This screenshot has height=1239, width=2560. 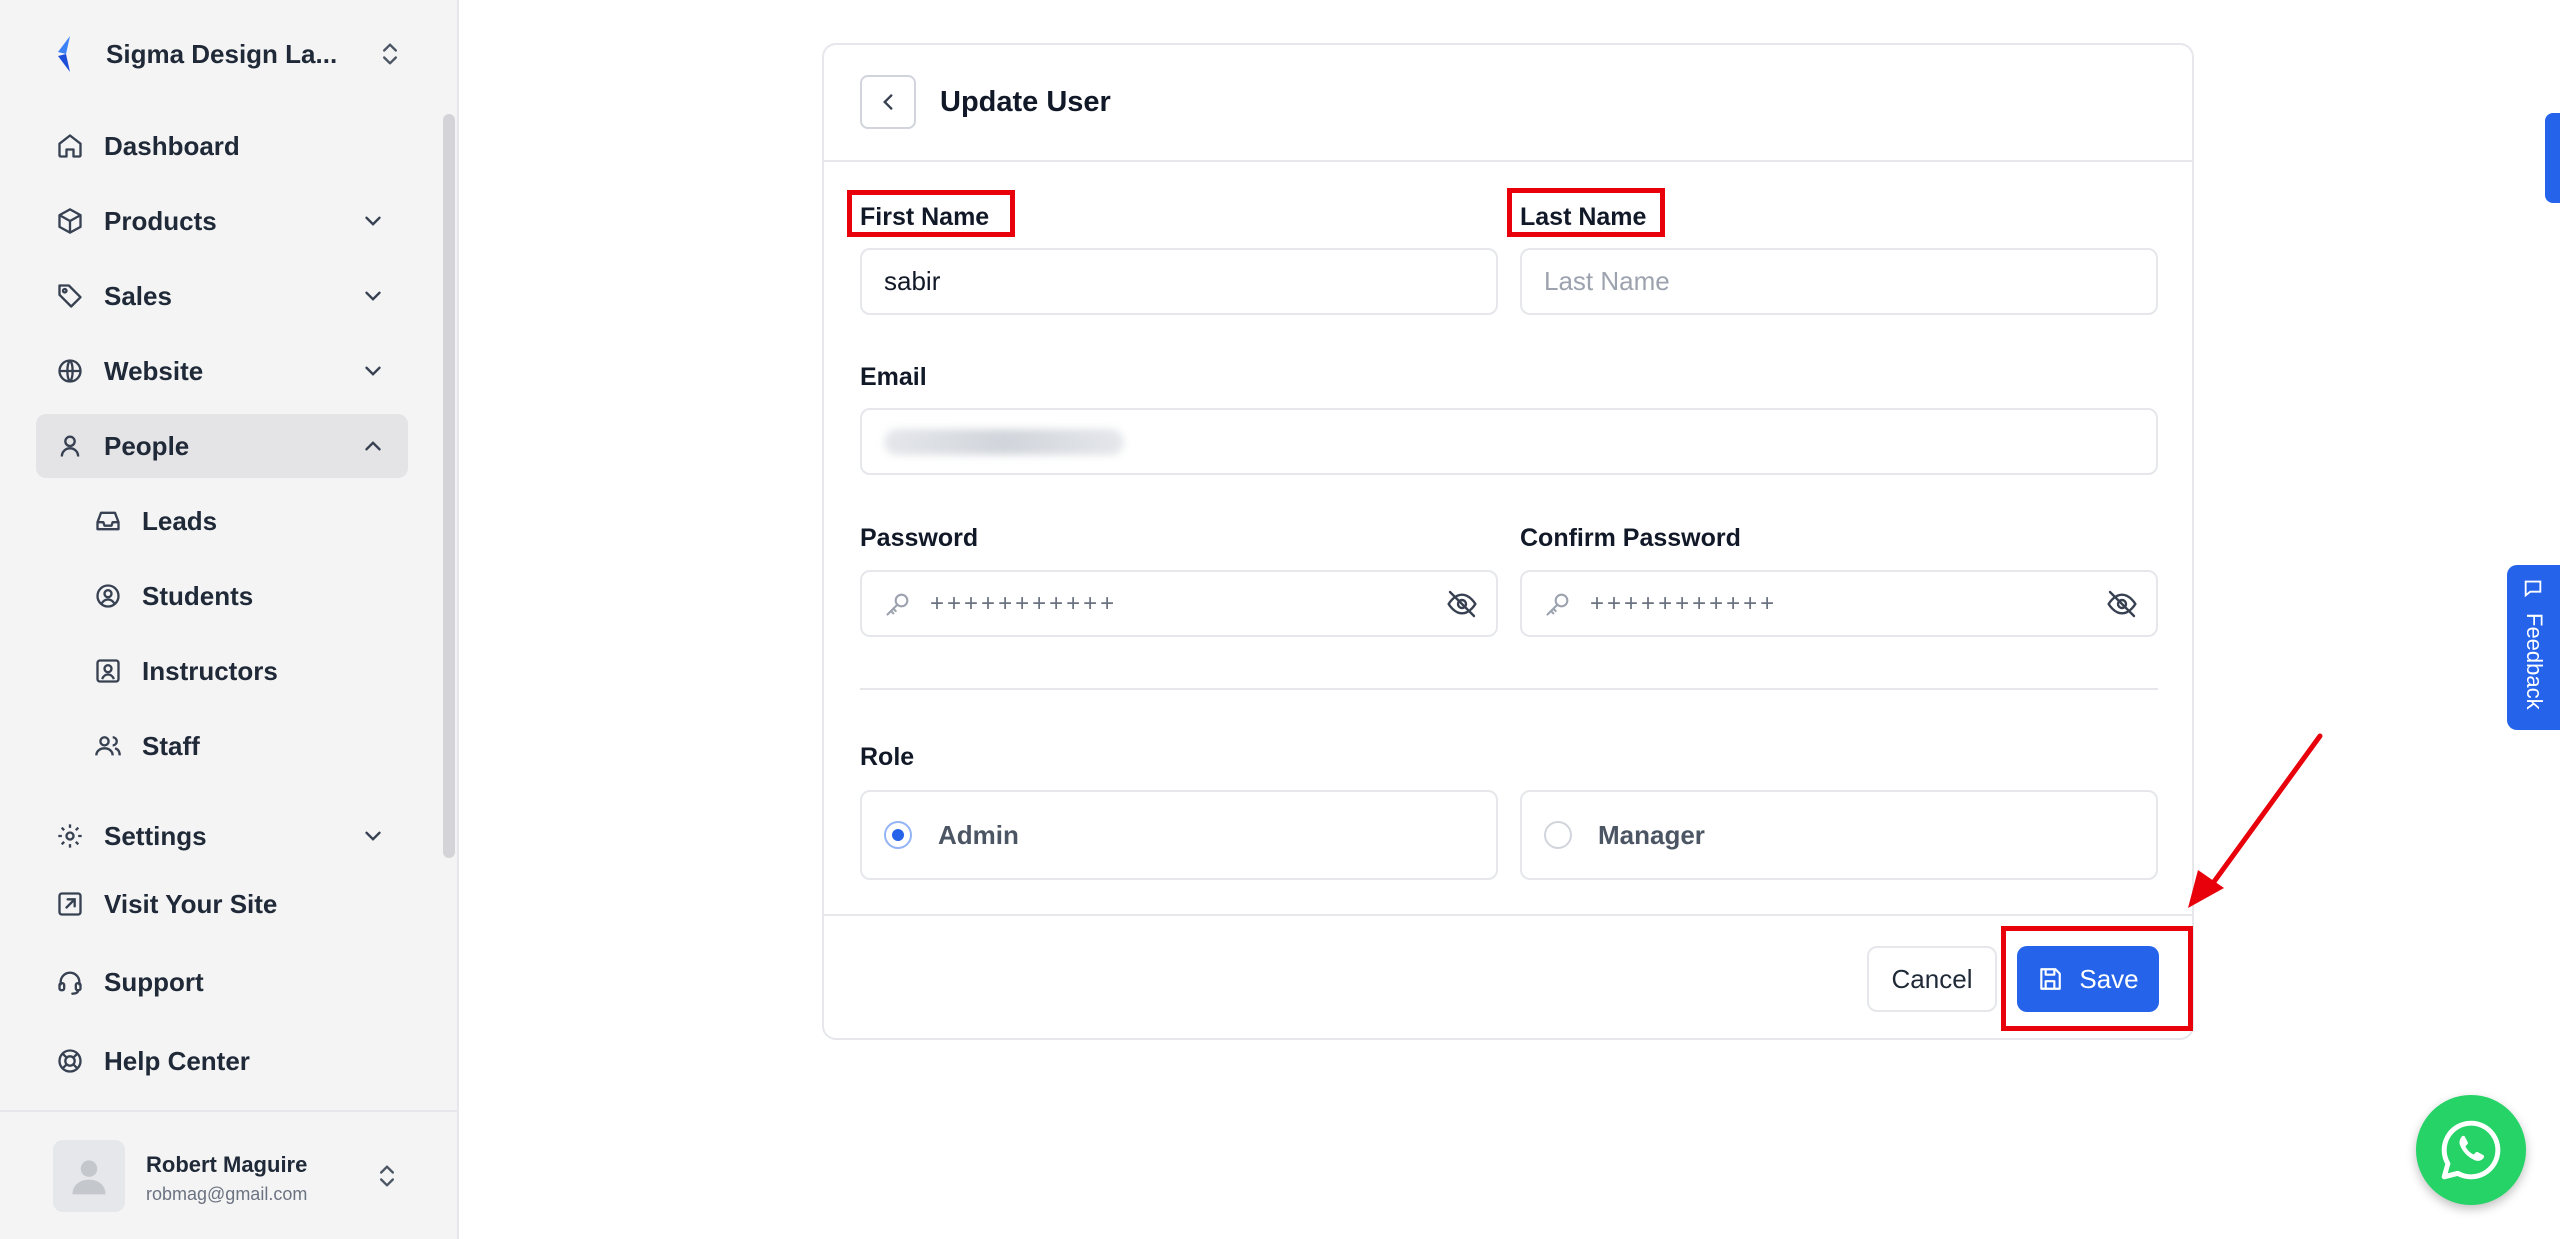 What do you see at coordinates (155, 835) in the screenshot?
I see `sidebar-item-label: Settings` at bounding box center [155, 835].